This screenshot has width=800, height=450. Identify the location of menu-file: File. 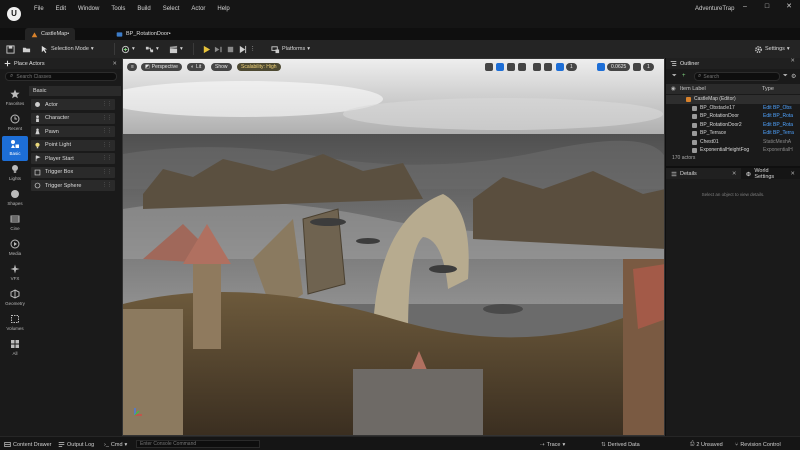
(39, 9).